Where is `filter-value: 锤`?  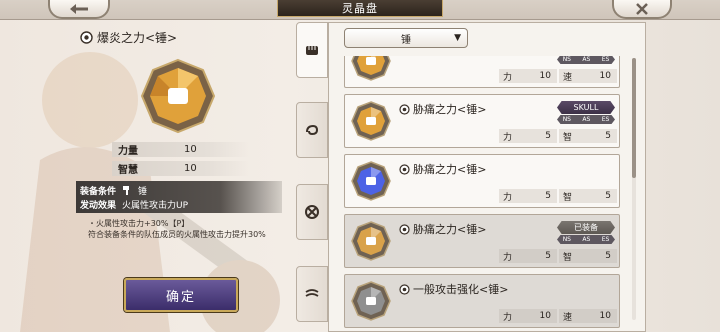 filter-value: 锤 is located at coordinates (406, 40).